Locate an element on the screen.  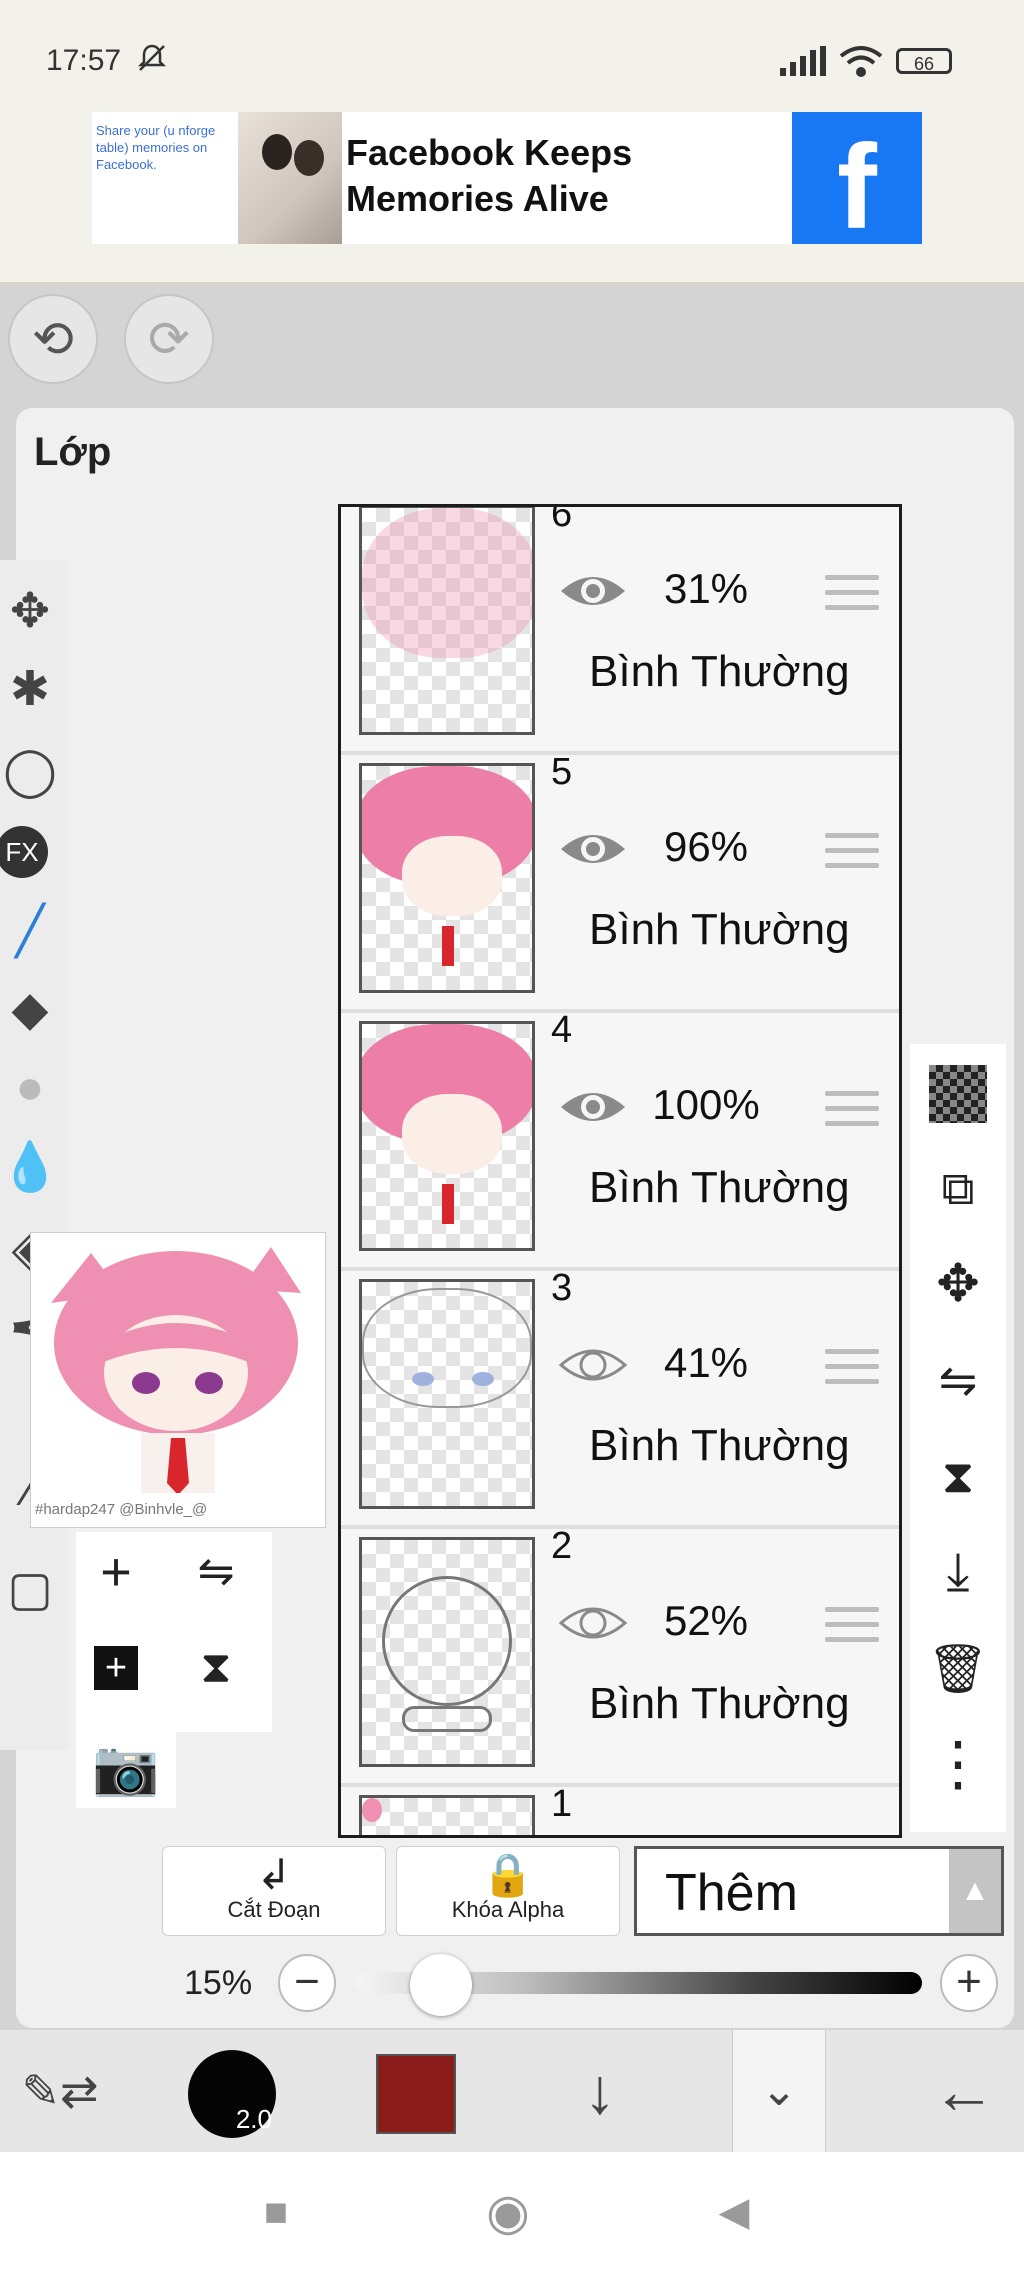
checker-icon is located at coordinates (958, 1094).